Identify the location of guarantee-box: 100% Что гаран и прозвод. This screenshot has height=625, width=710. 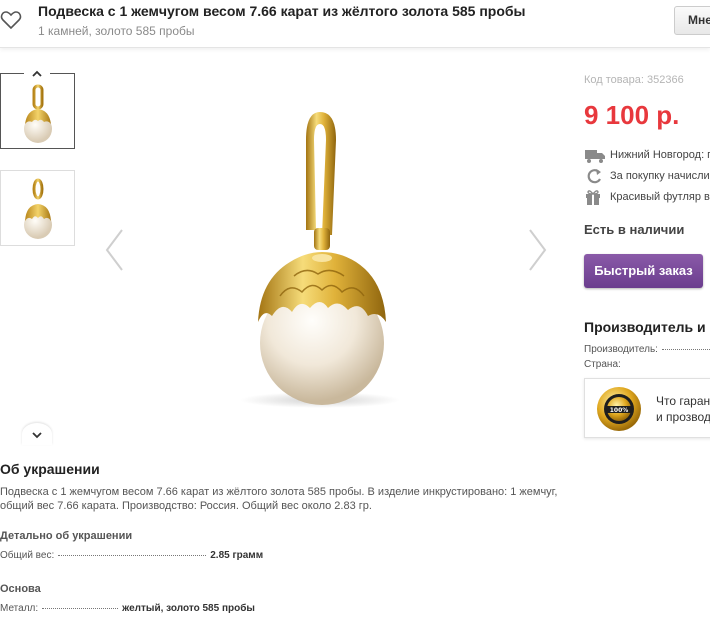
(647, 408).